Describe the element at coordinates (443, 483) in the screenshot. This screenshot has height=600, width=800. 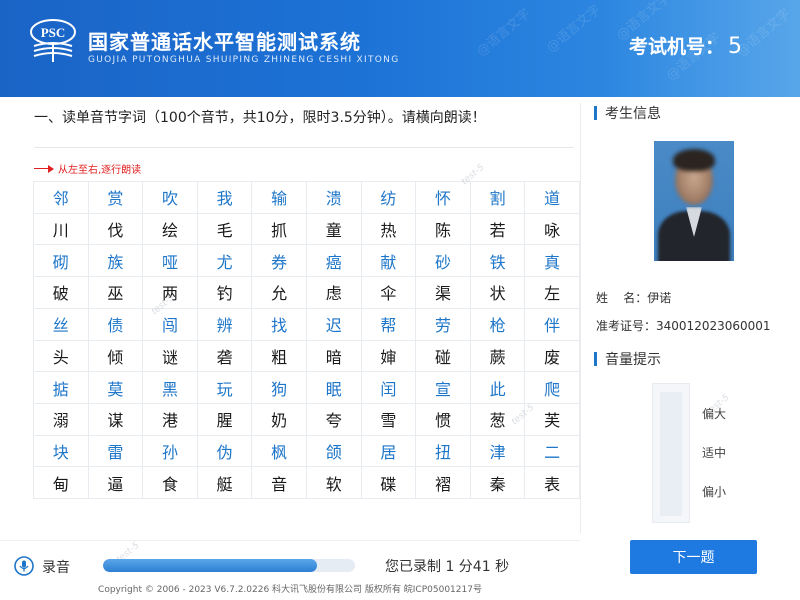
I see `character-cell: 褶` at that location.